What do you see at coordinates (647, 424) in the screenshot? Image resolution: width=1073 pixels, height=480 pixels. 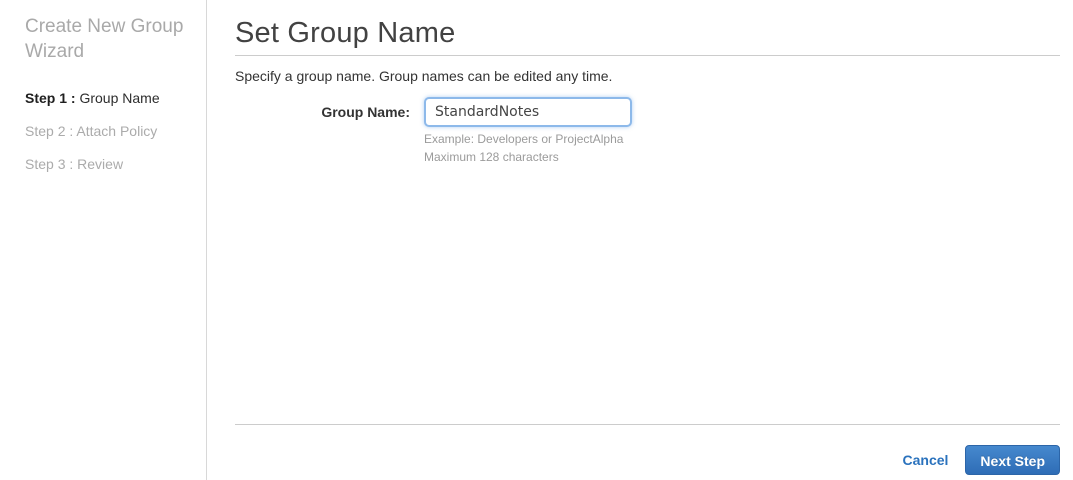 I see `footer-divider` at bounding box center [647, 424].